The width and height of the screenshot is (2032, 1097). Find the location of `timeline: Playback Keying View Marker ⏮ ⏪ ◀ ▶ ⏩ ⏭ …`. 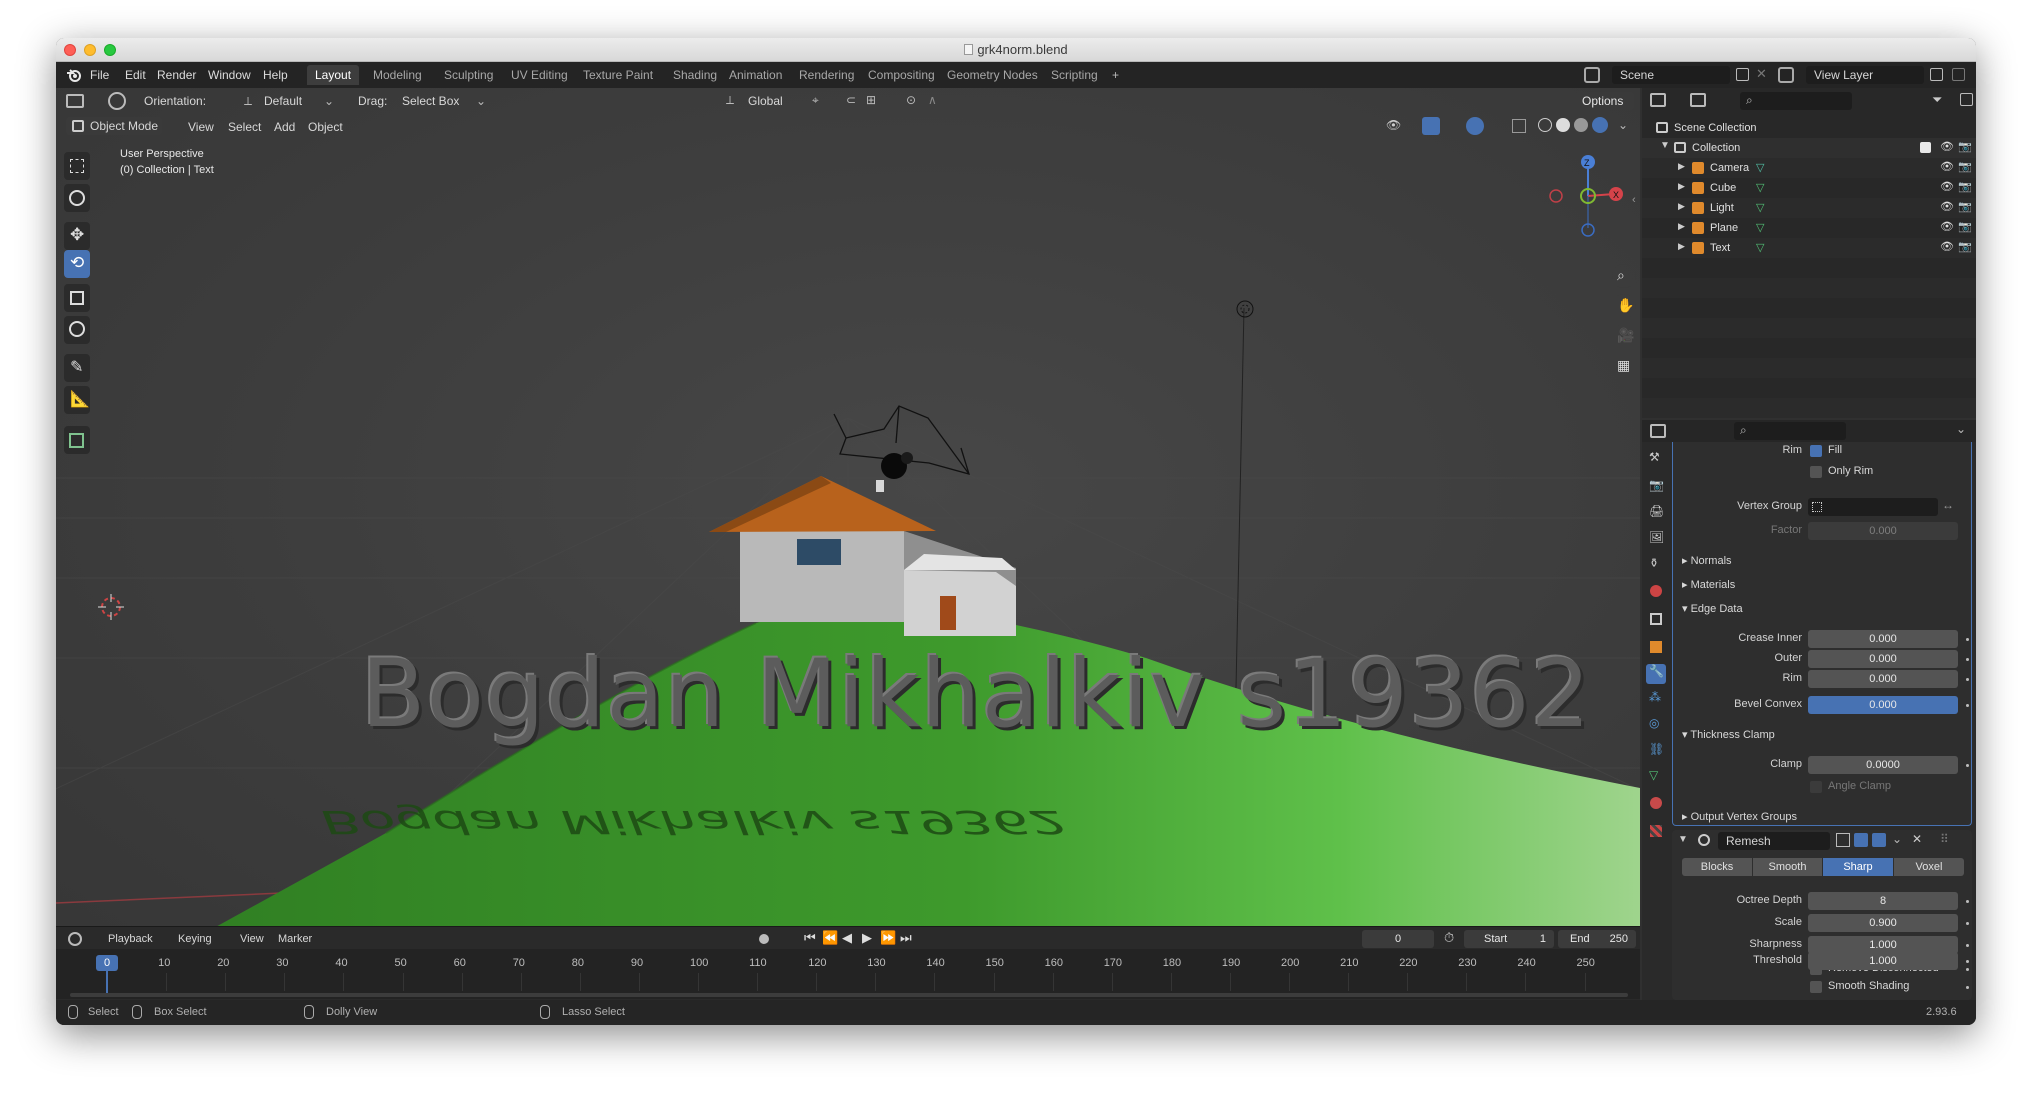

timeline: Playback Keying View Marker ⏮ ⏪ ◀ ▶ ⏩ ⏭ … is located at coordinates (848, 963).